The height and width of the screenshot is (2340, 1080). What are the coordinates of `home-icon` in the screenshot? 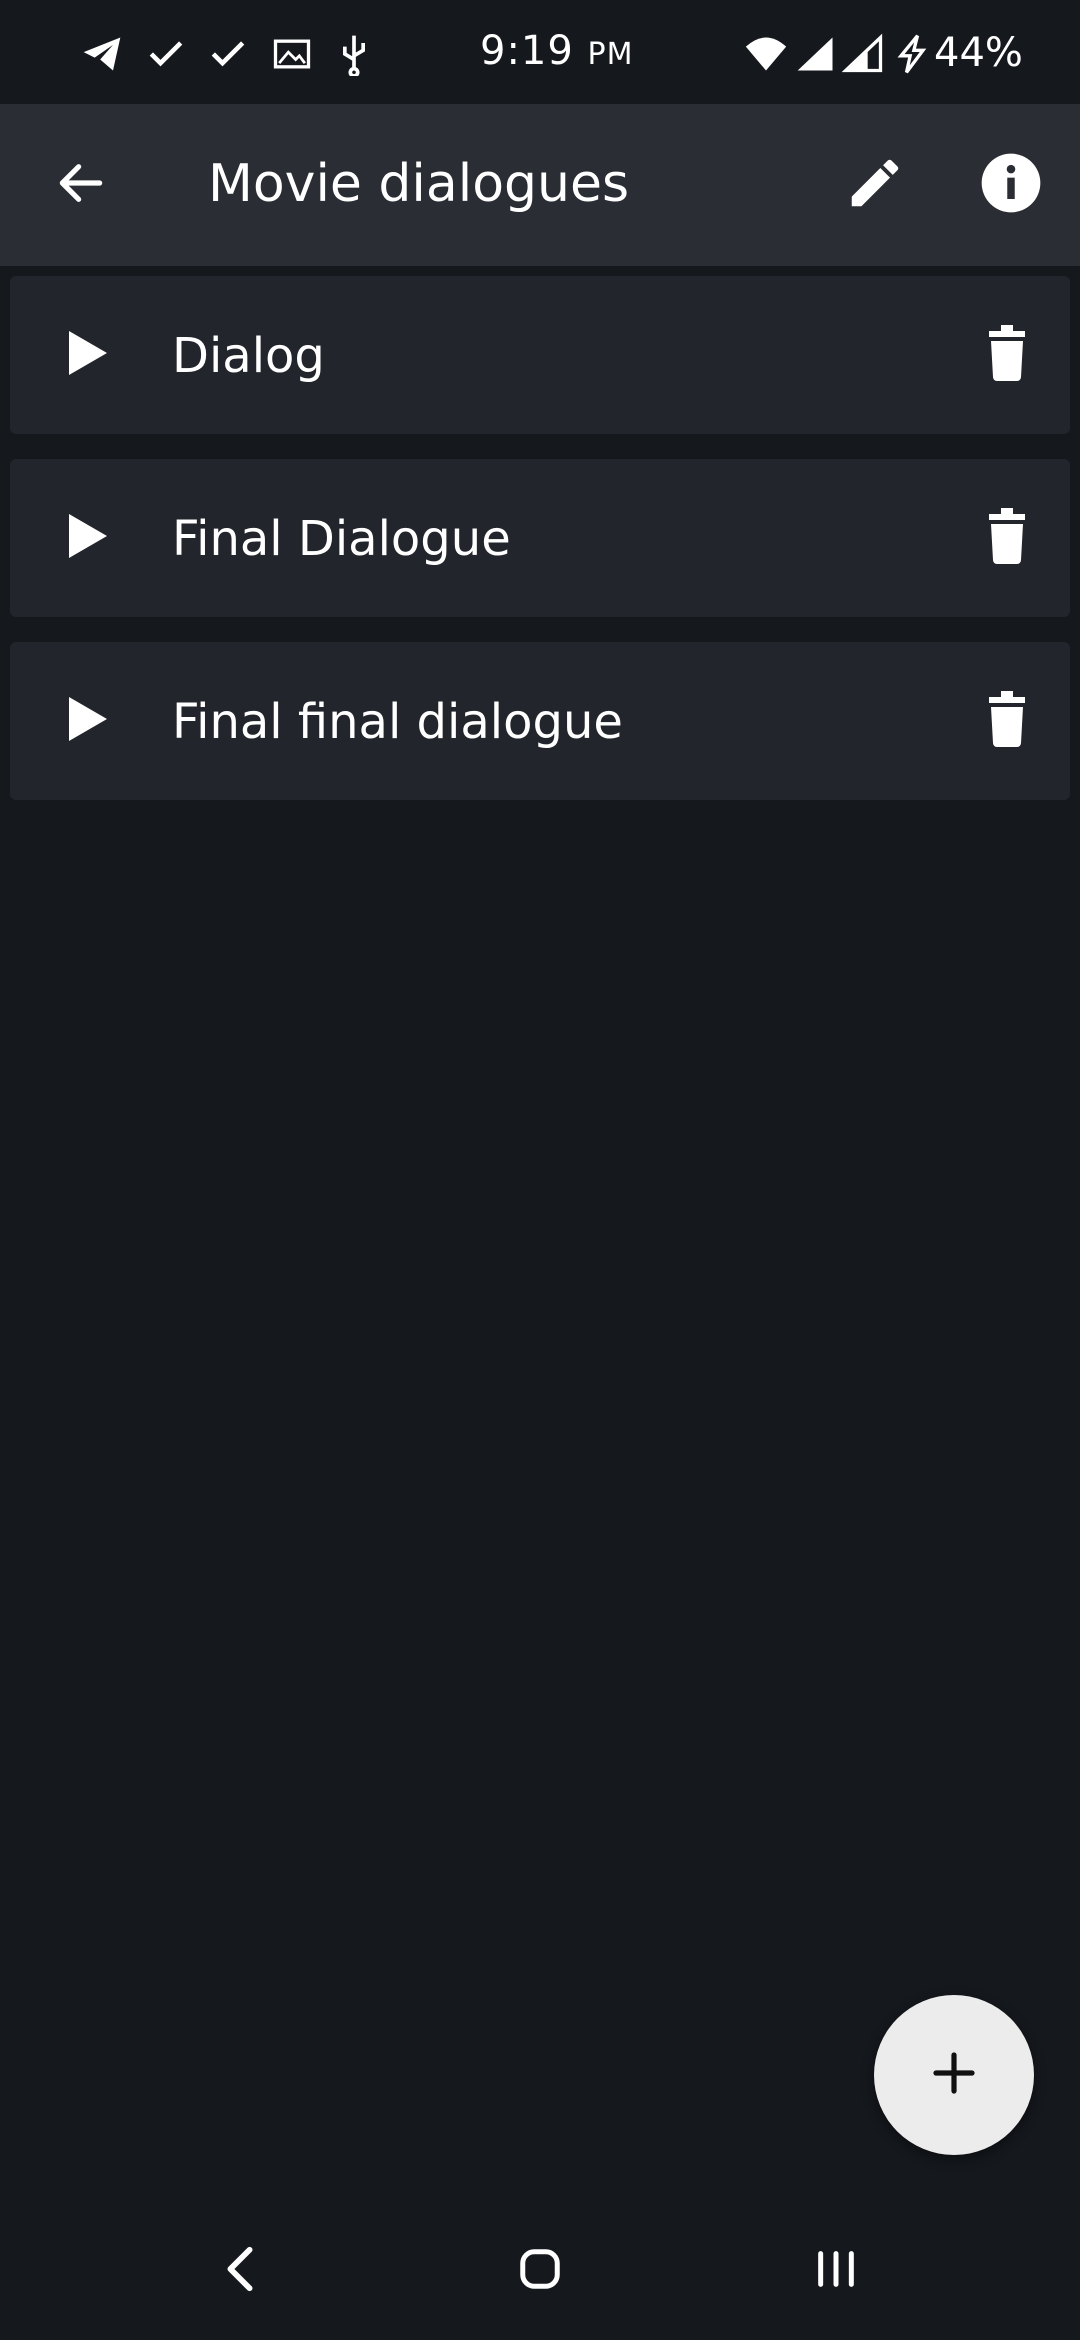 It's located at (540, 2271).